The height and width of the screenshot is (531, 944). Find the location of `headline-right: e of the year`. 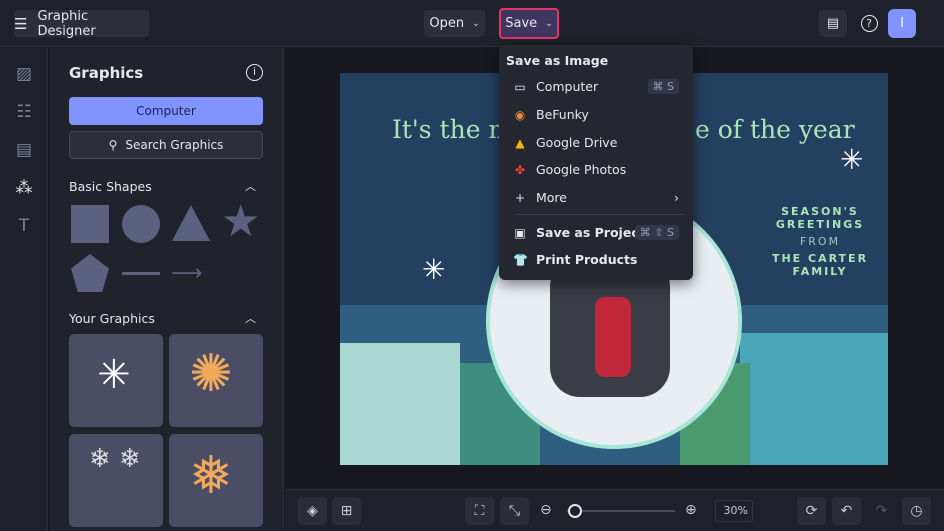

headline-right: e of the year is located at coordinates (775, 129).